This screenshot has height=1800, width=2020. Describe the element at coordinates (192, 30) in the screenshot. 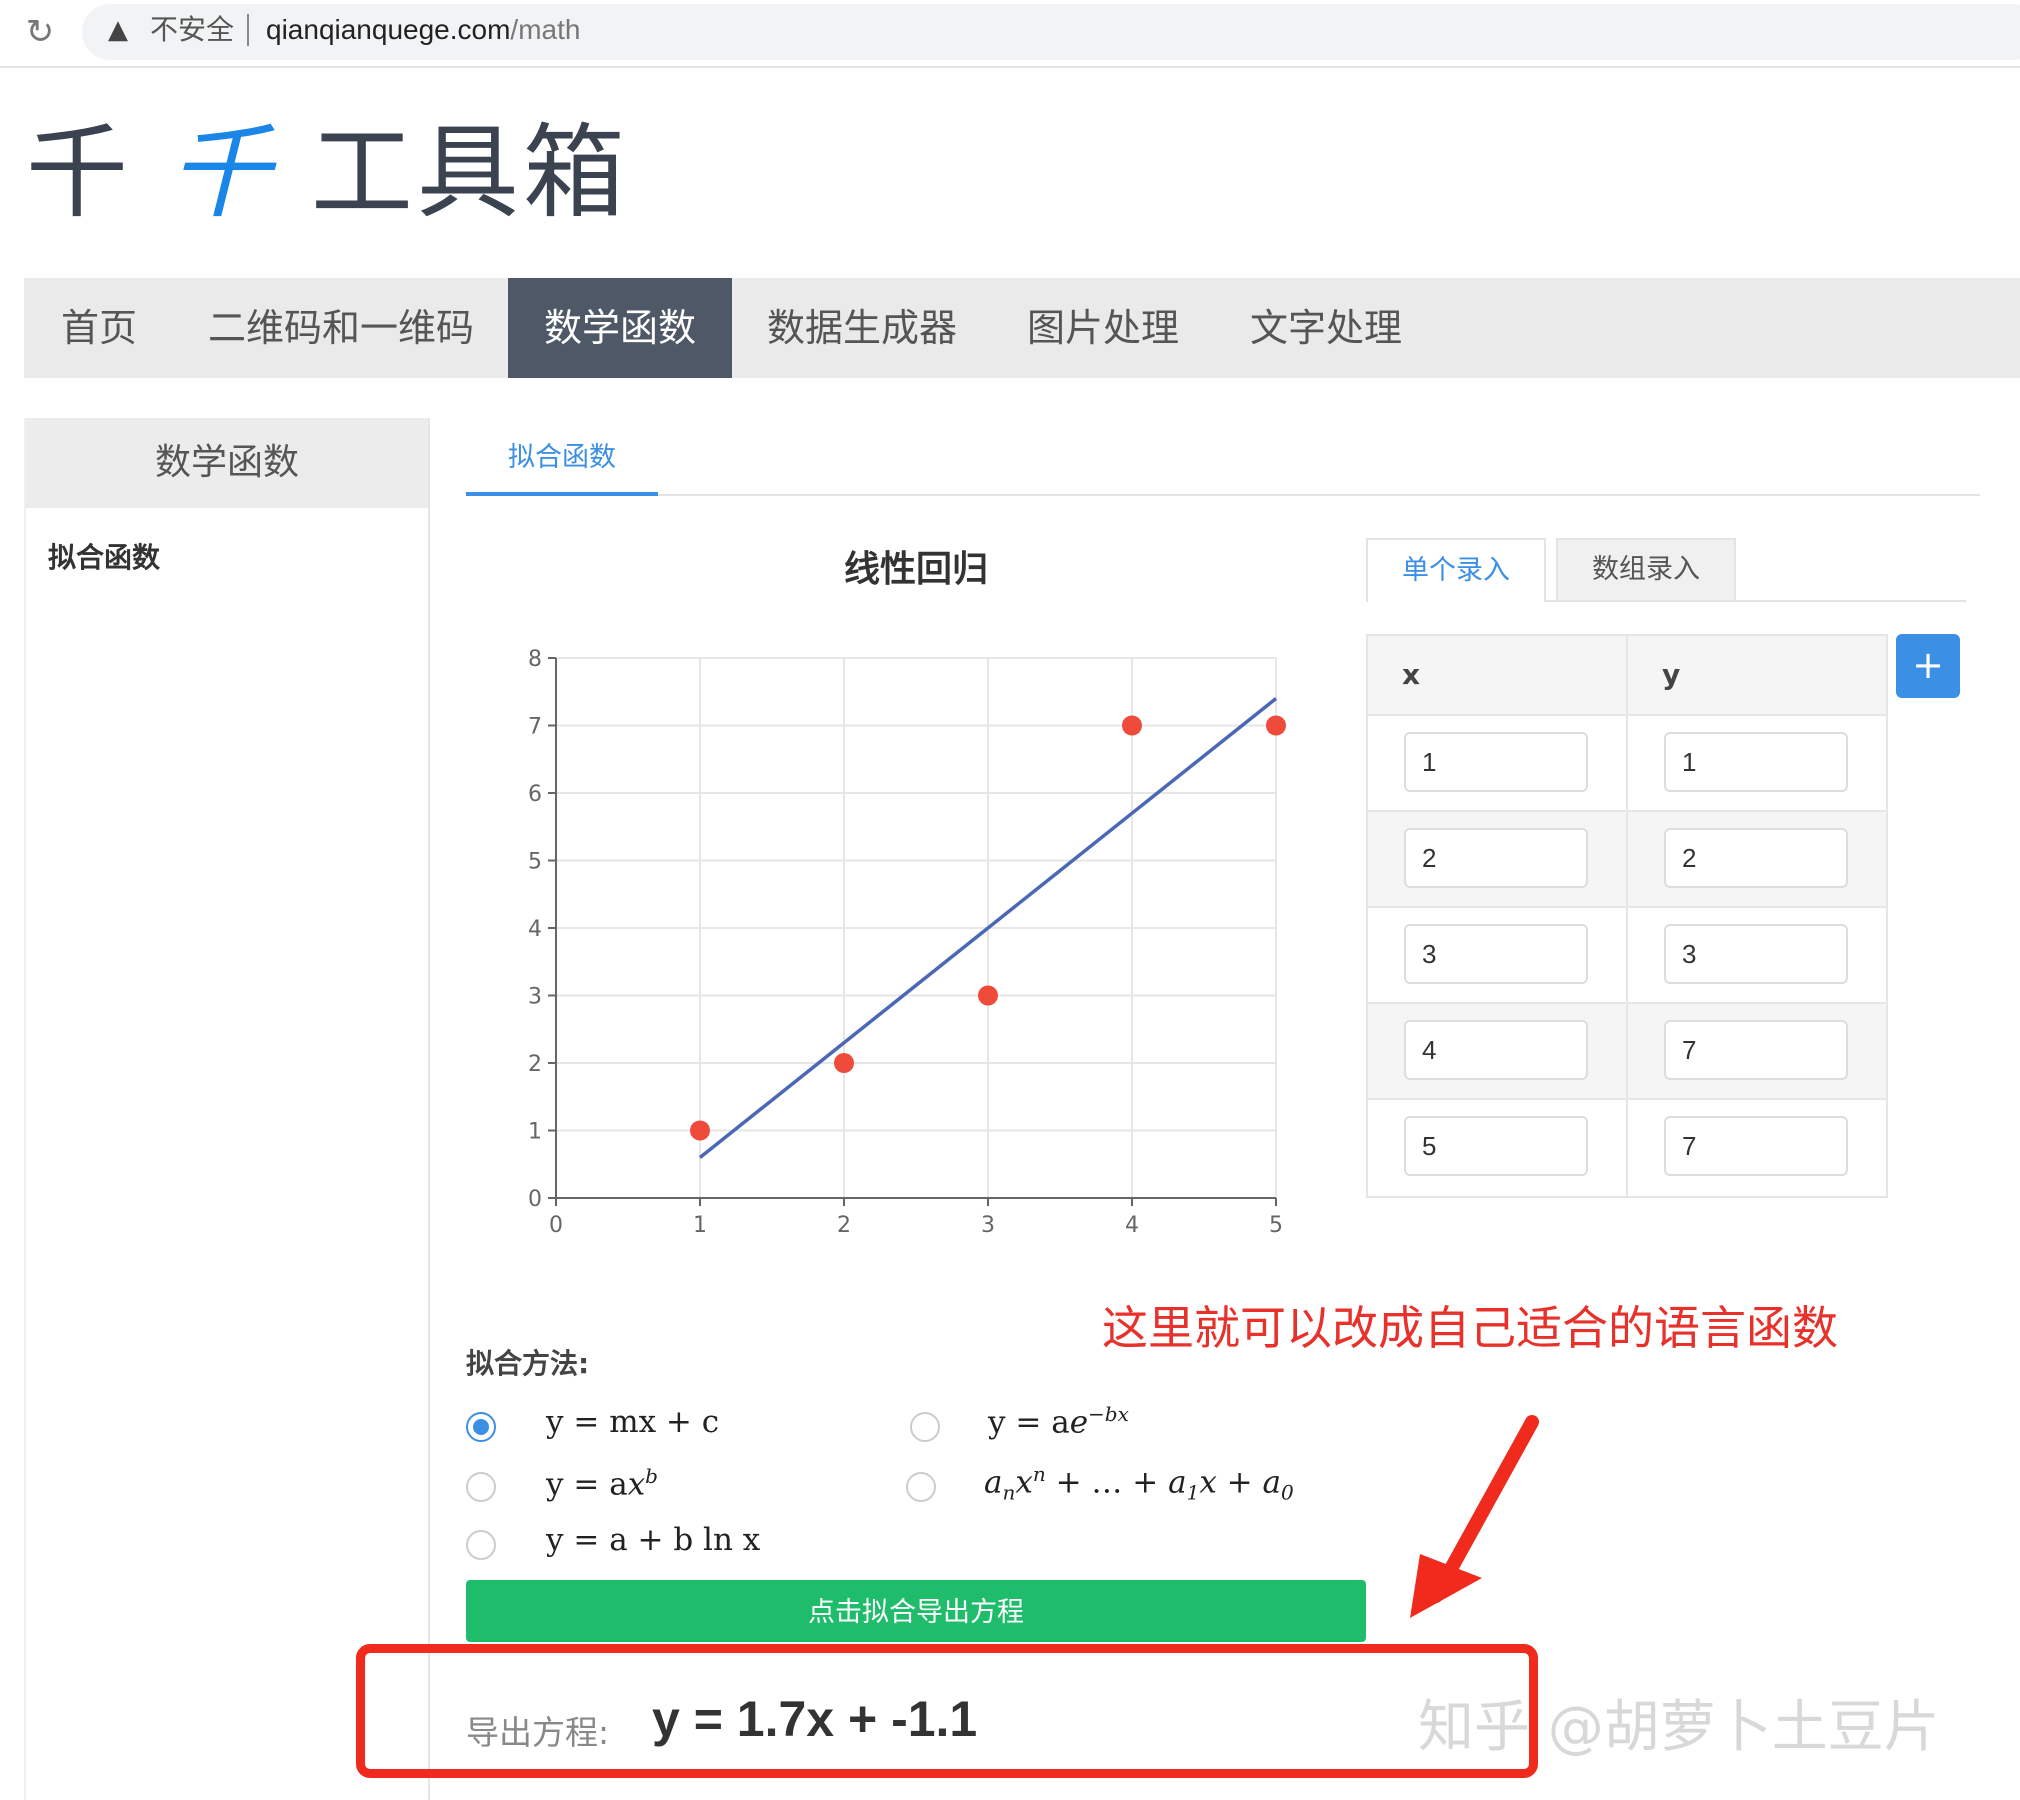

I see `security-label: 不安全` at that location.